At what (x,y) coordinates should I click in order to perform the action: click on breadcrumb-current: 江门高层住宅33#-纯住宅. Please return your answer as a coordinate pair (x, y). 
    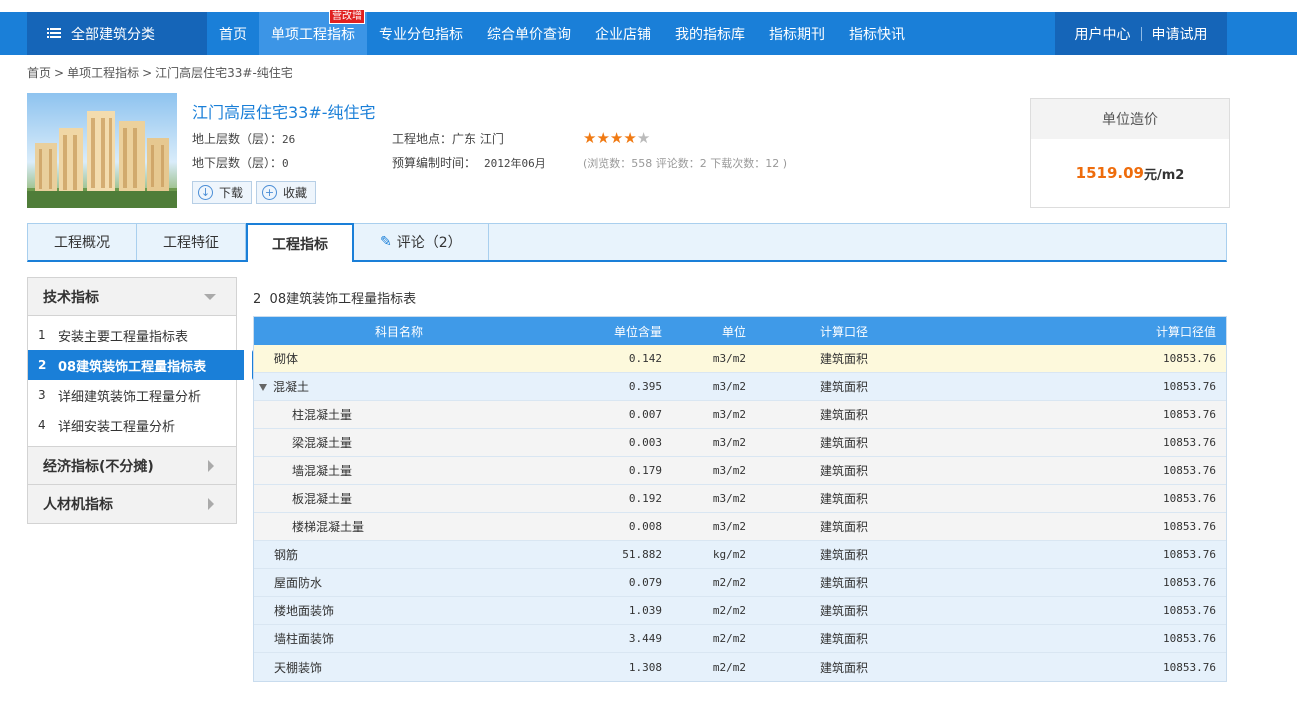
    Looking at the image, I should click on (224, 73).